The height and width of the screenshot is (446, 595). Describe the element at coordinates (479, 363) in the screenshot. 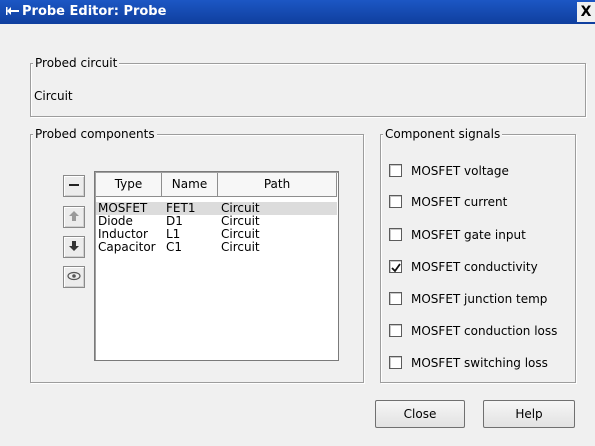

I see `checkbox-label: MOSFET switching loss` at that location.